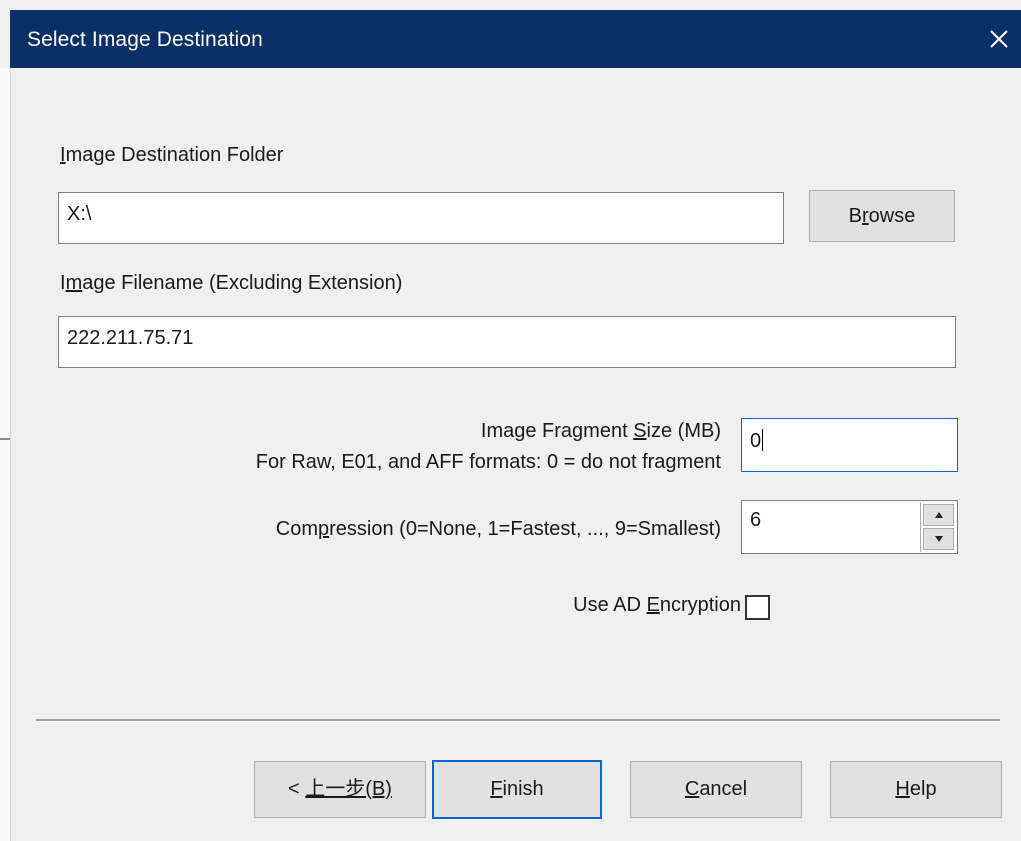  Describe the element at coordinates (518, 720) in the screenshot. I see `separator-line` at that location.